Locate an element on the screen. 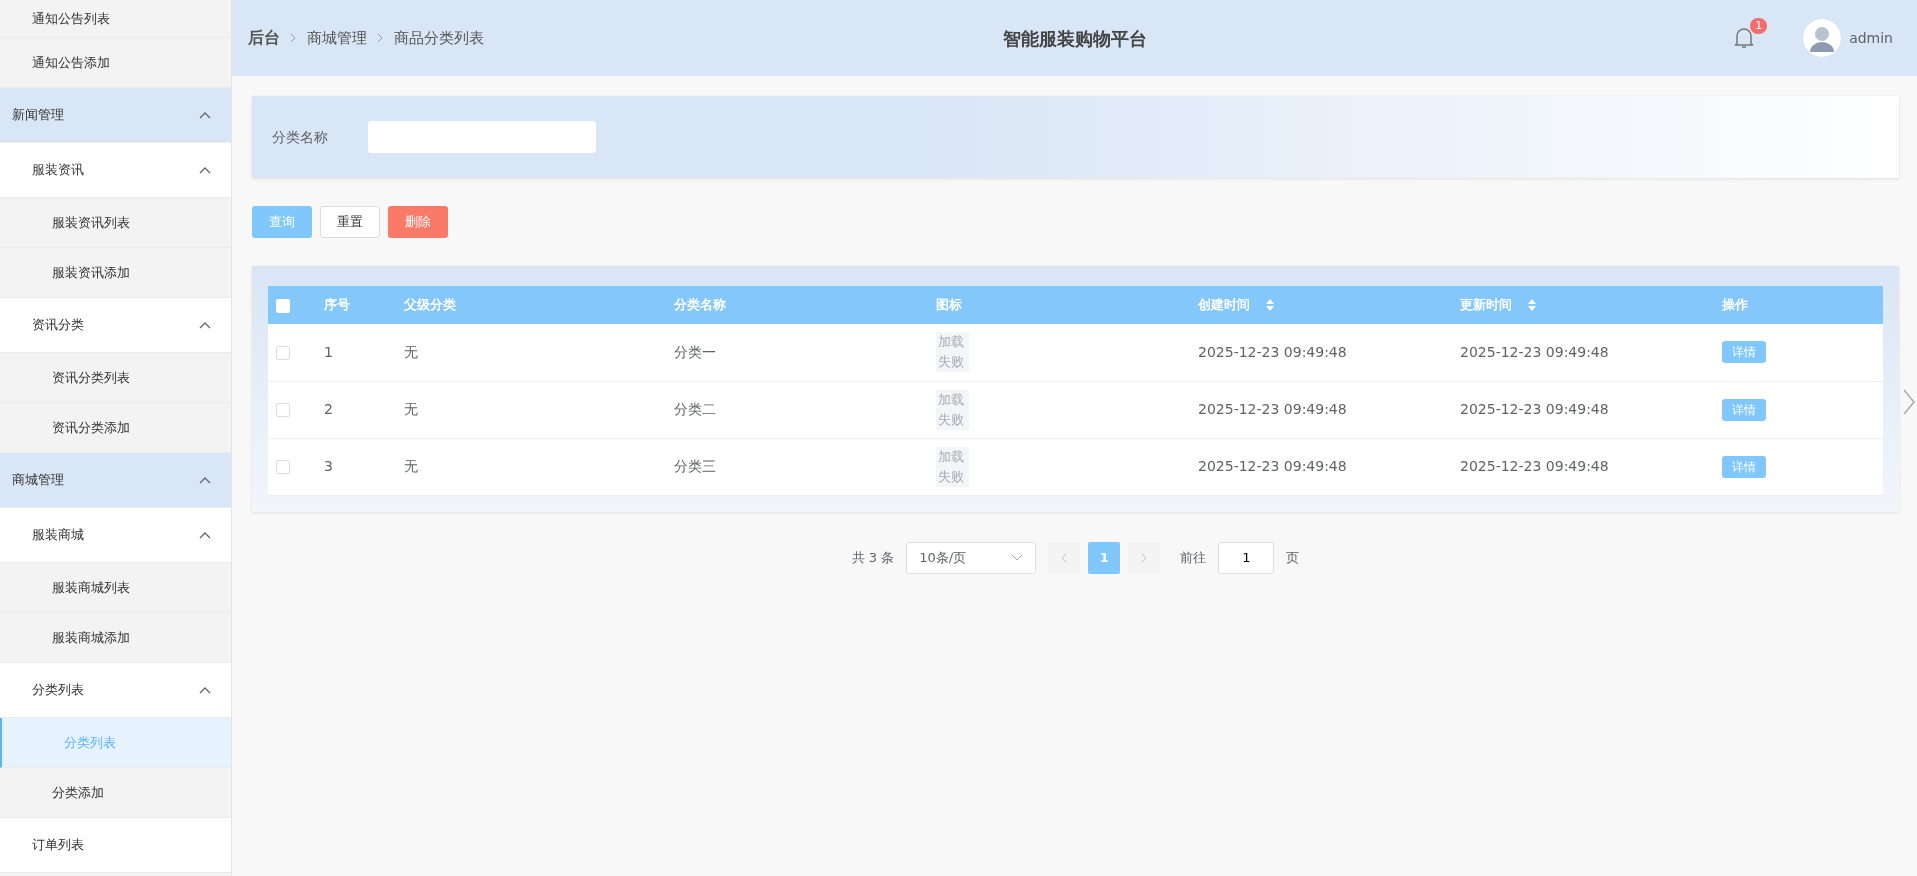  next-page-button is located at coordinates (1144, 557).